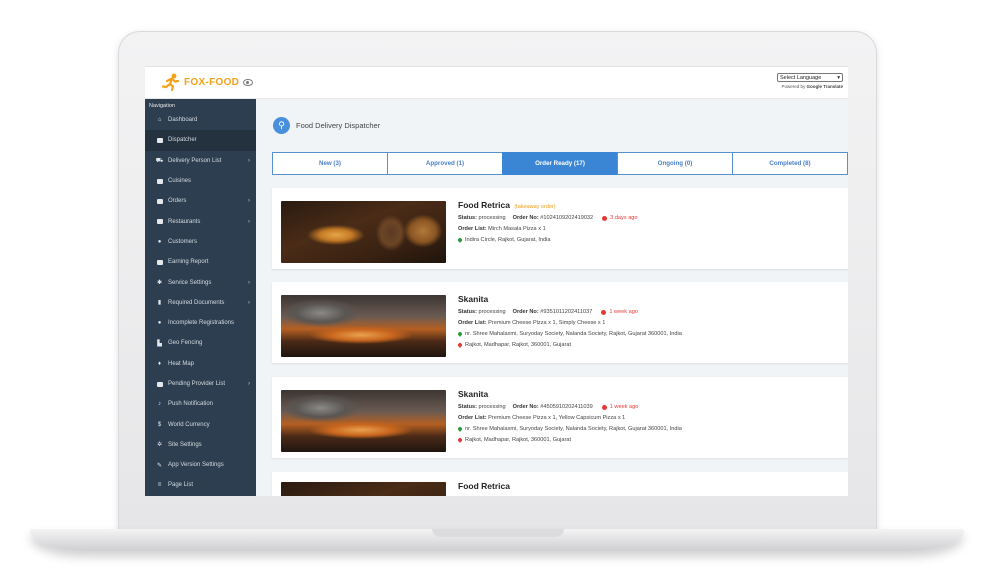  Describe the element at coordinates (200, 404) in the screenshot. I see `sidebar-item-push-notification: ♪ Push Notification` at that location.